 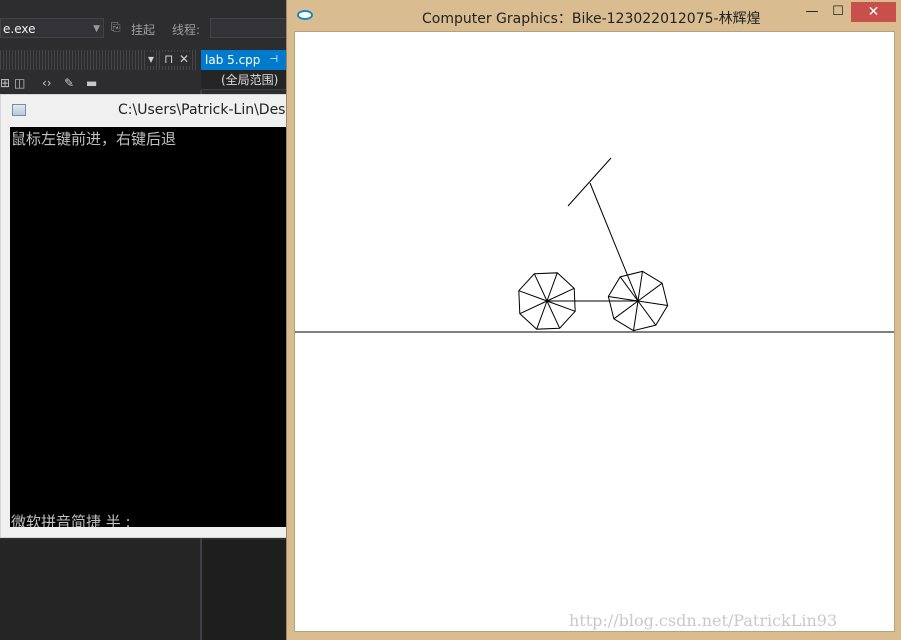 What do you see at coordinates (873, 12) in the screenshot?
I see `close-button: ✕` at bounding box center [873, 12].